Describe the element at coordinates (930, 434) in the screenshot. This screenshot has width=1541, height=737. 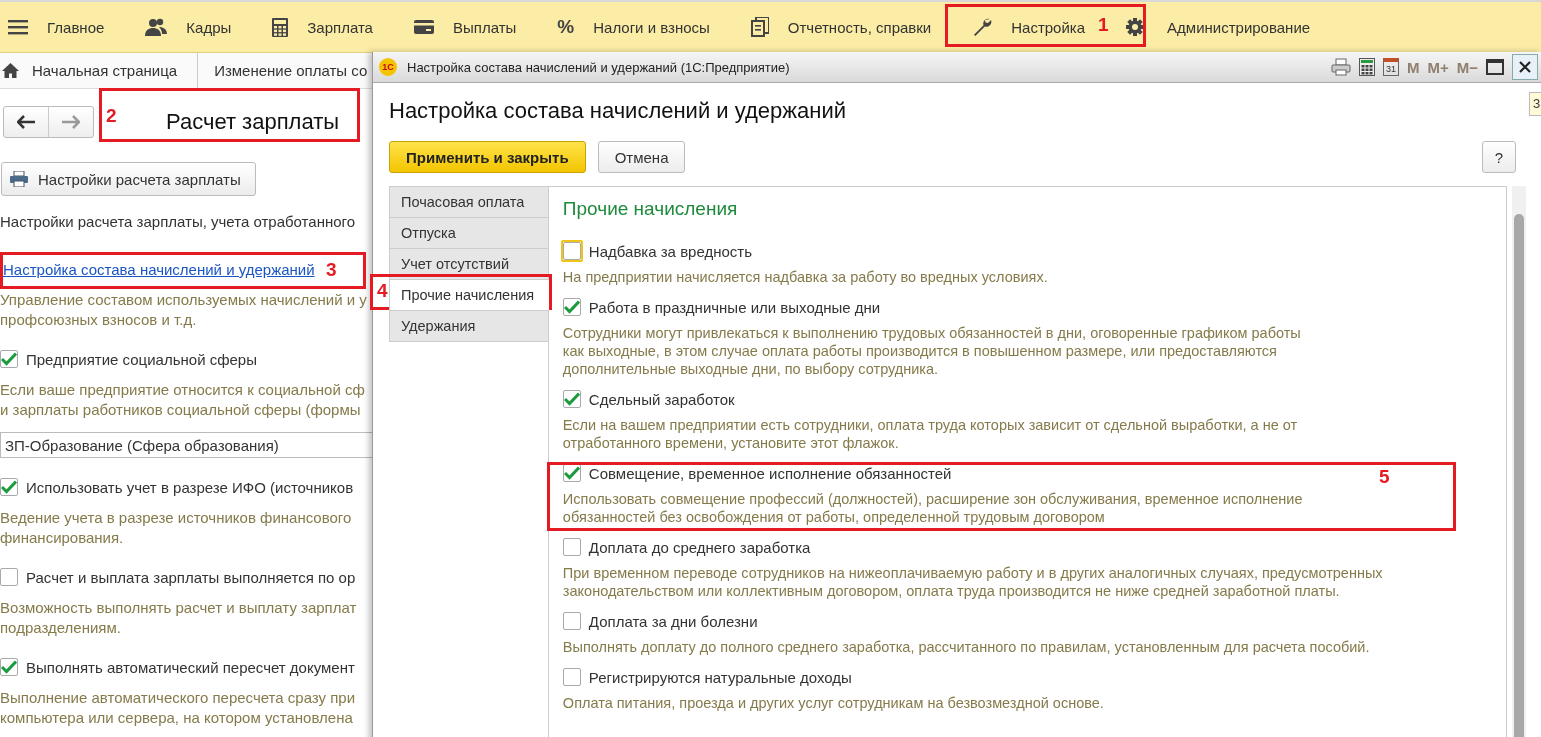
I see `option-description: Если на вашем предприятии есть сотрудники, оплата труда которых зависит от сдельной выработки, а не от отработанного времени, установите этот флажок.` at that location.